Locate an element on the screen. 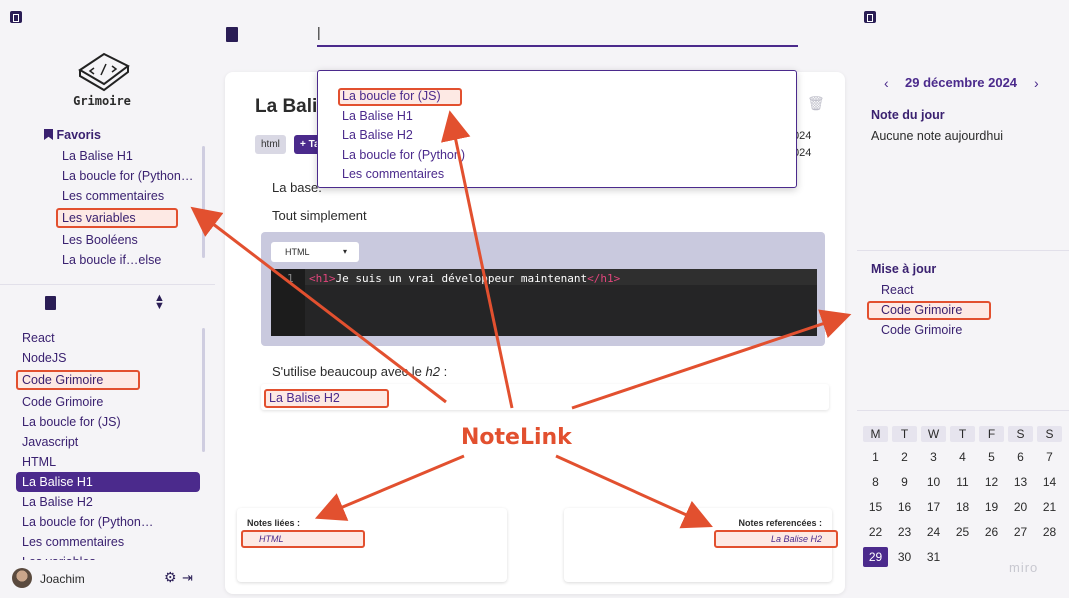 The width and height of the screenshot is (1069, 598). logout-icon: ⇥ is located at coordinates (187, 578).